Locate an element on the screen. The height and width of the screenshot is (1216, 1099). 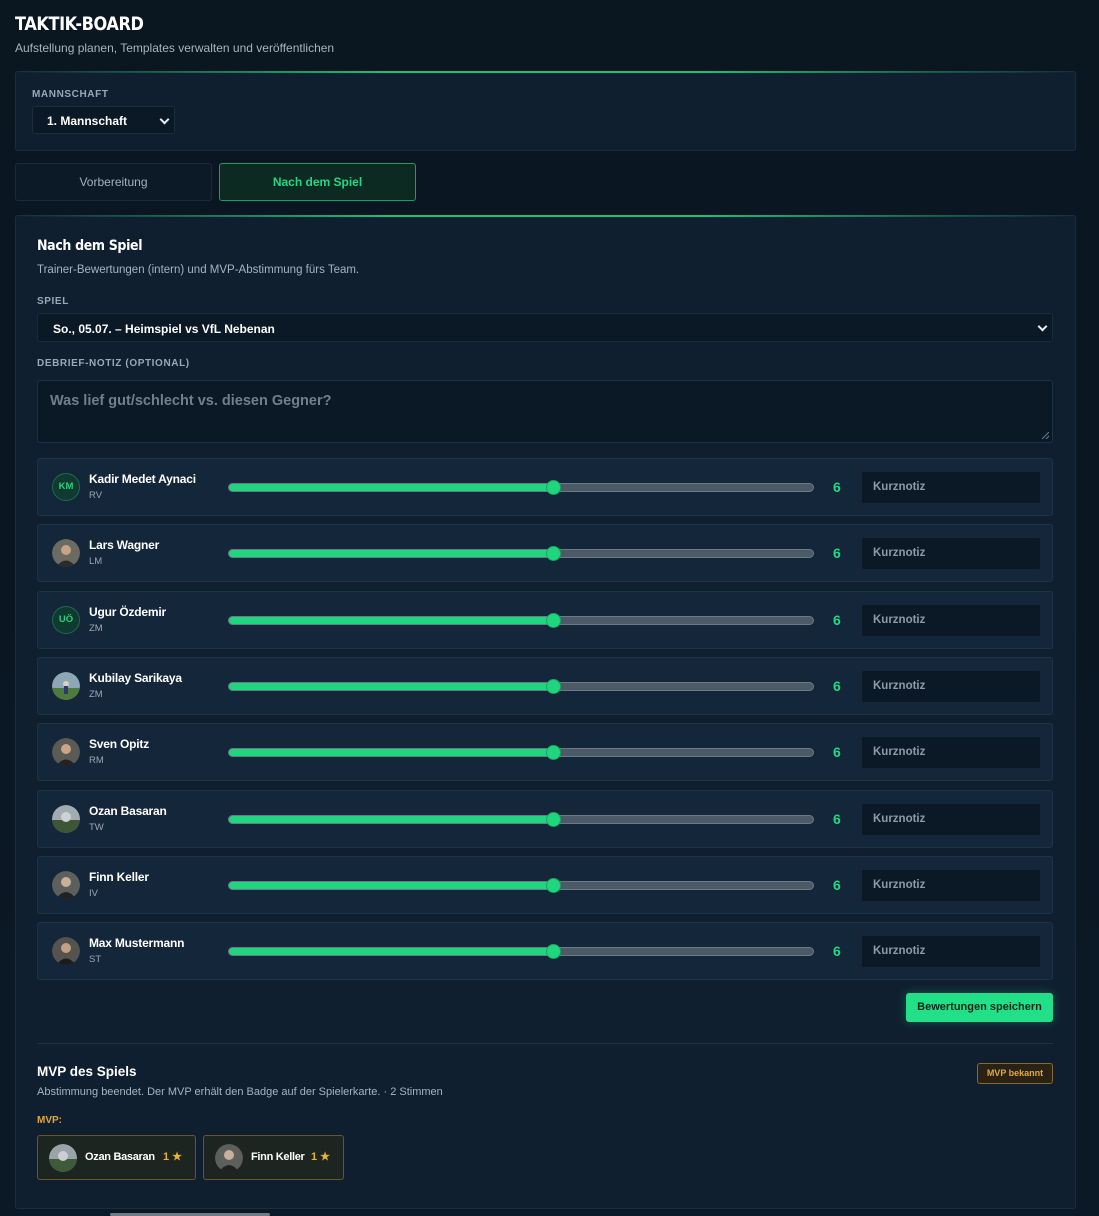
player-rating-row: Sven Opitz RM 6 Kurznotiz is located at coordinates (545, 752).